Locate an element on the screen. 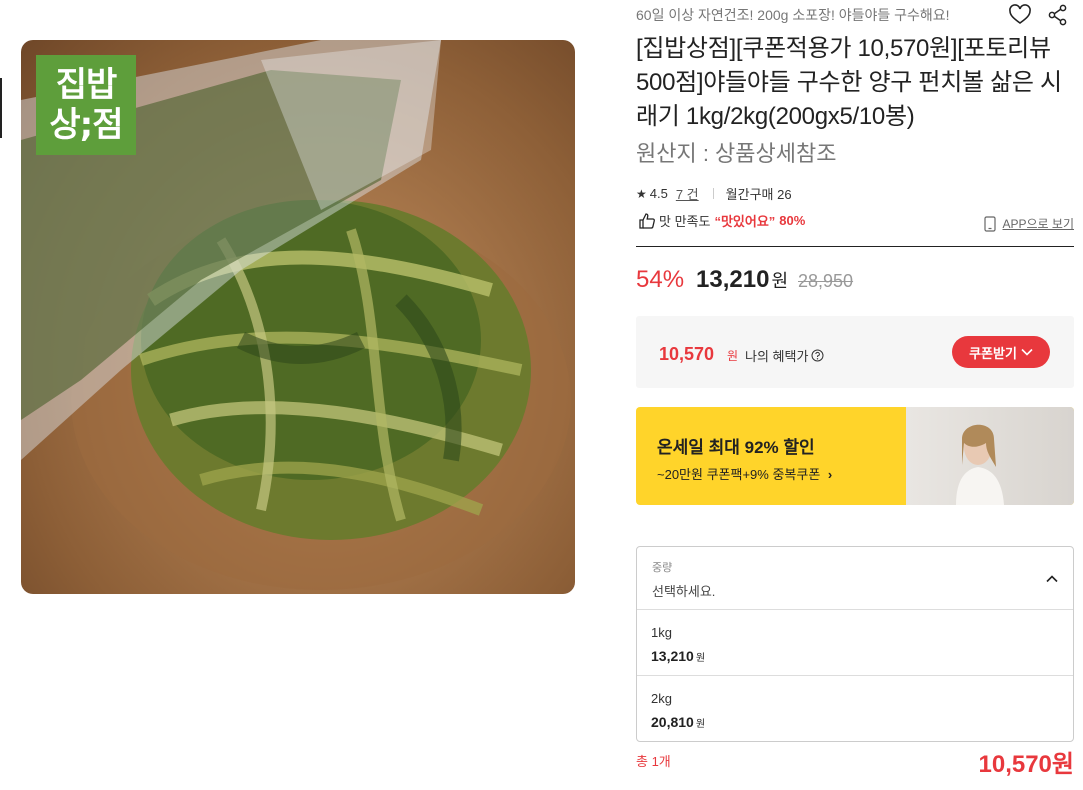  option-selector: 중량 선택하세요. 1kg 13,210 원 2kg 20,810 원 is located at coordinates (855, 644).